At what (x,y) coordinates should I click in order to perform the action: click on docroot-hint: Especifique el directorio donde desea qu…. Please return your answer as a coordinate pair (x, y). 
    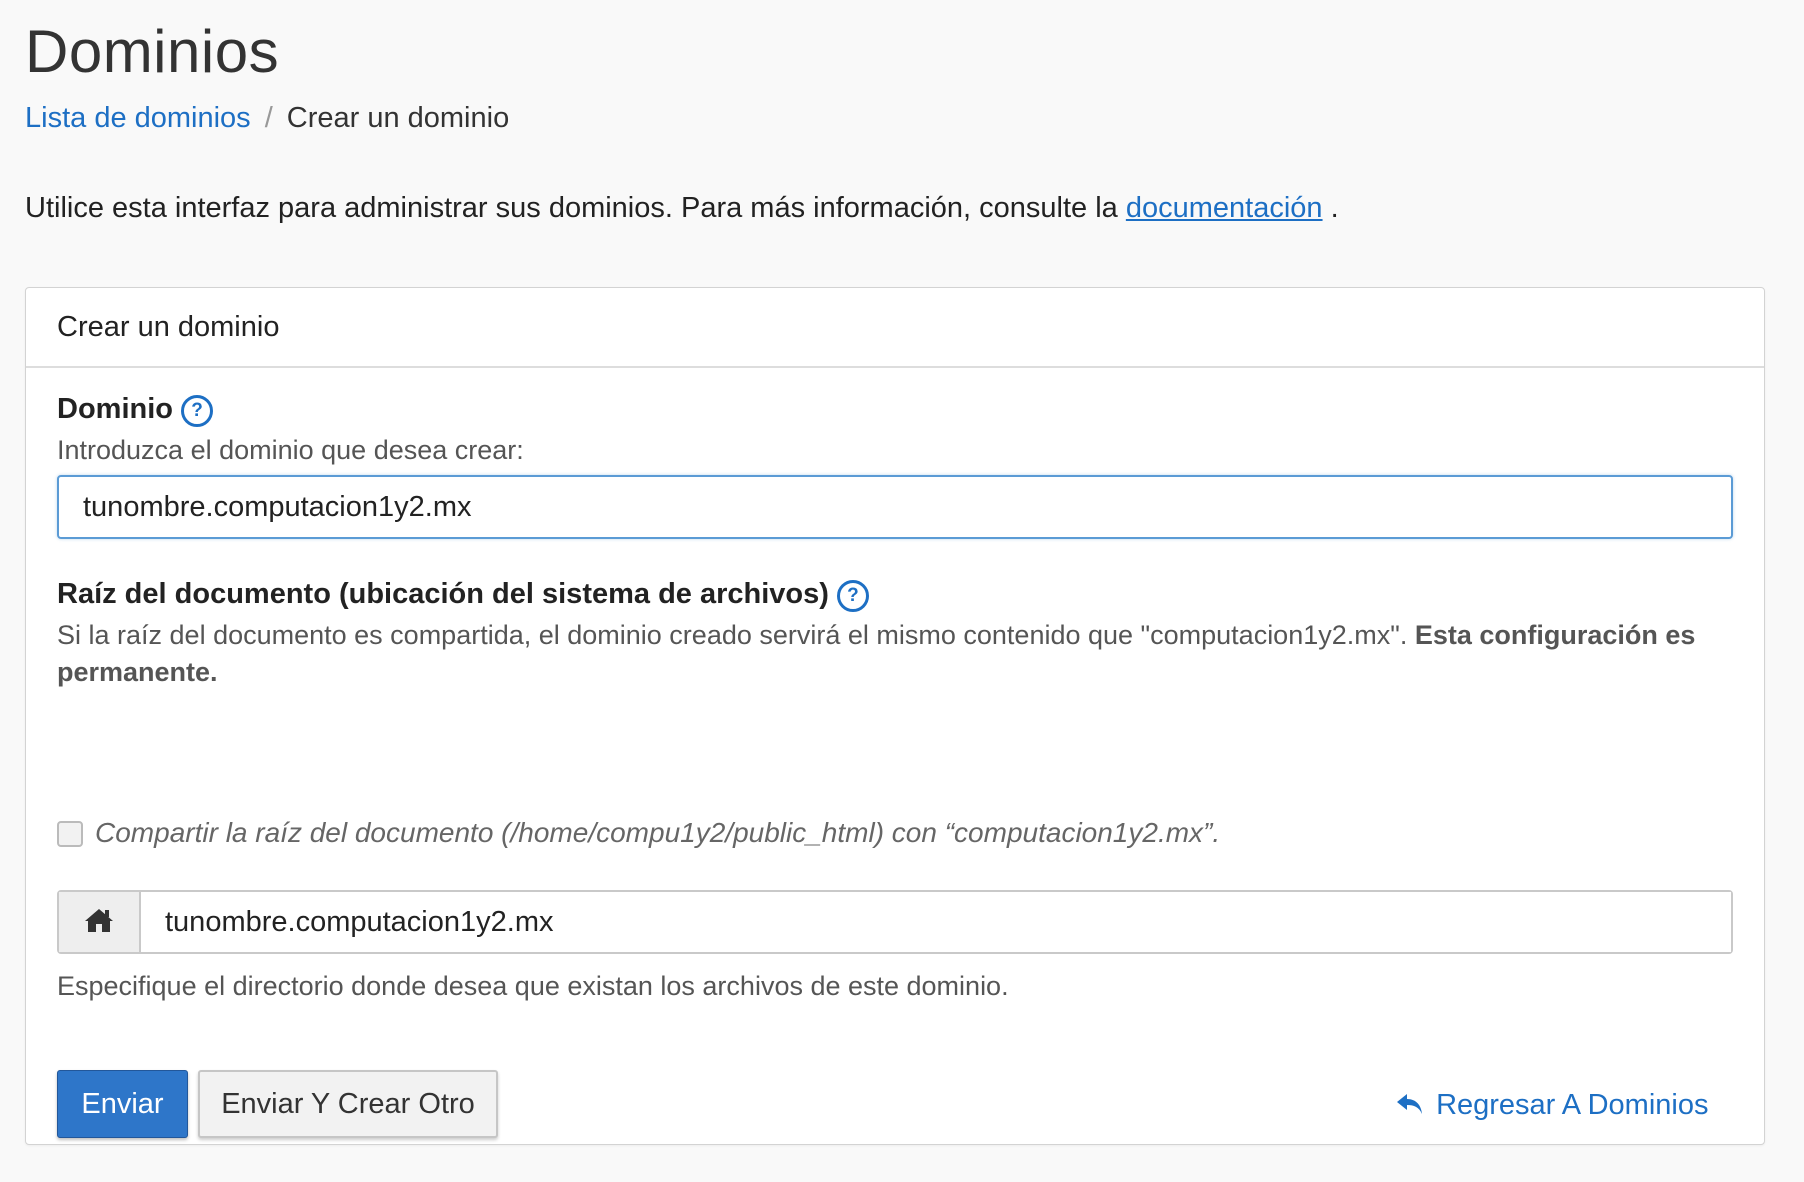
    Looking at the image, I should click on (533, 986).